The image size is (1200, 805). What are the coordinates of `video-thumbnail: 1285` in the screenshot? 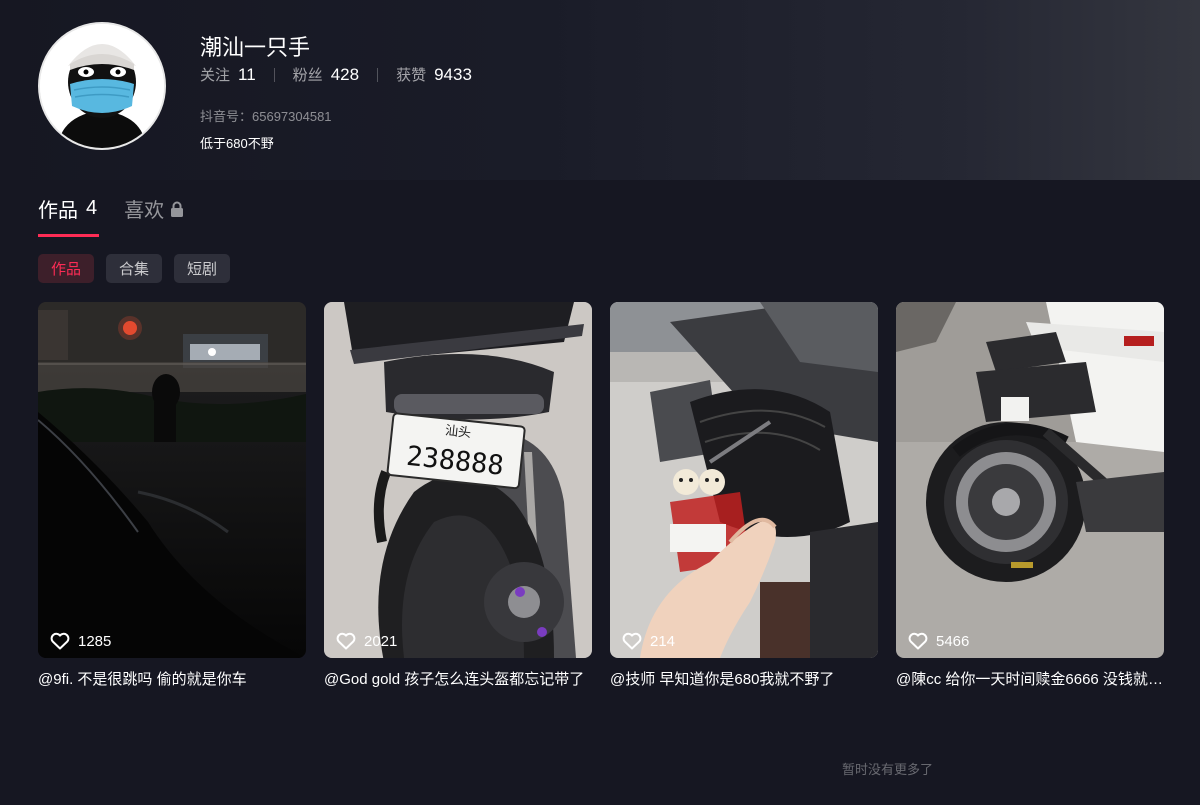 It's located at (172, 480).